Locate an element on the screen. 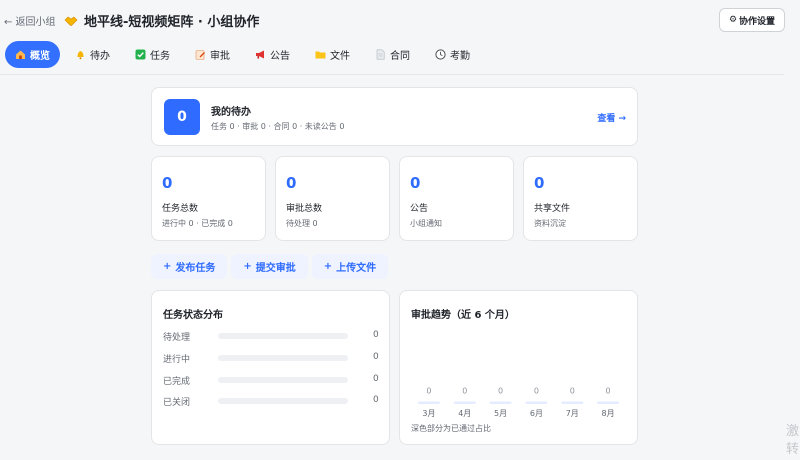  status-label: 进行中 is located at coordinates (177, 360).